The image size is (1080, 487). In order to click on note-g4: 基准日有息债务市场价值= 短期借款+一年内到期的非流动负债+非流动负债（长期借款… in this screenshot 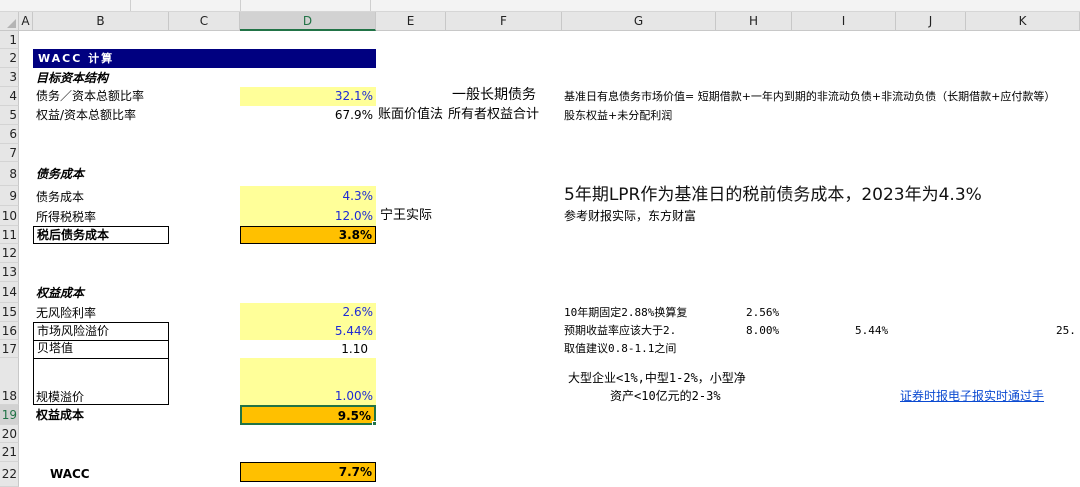, I will do `click(809, 97)`.